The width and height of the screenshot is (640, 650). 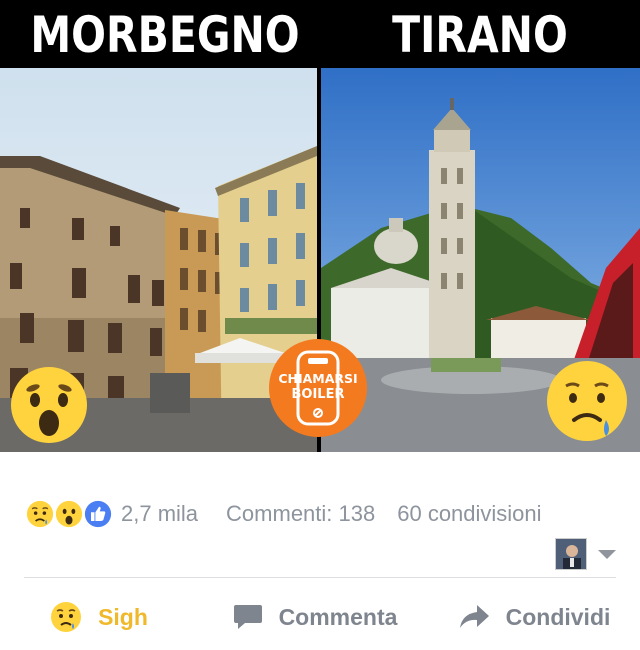 What do you see at coordinates (587, 401) in the screenshot?
I see `sad-emoji-icon` at bounding box center [587, 401].